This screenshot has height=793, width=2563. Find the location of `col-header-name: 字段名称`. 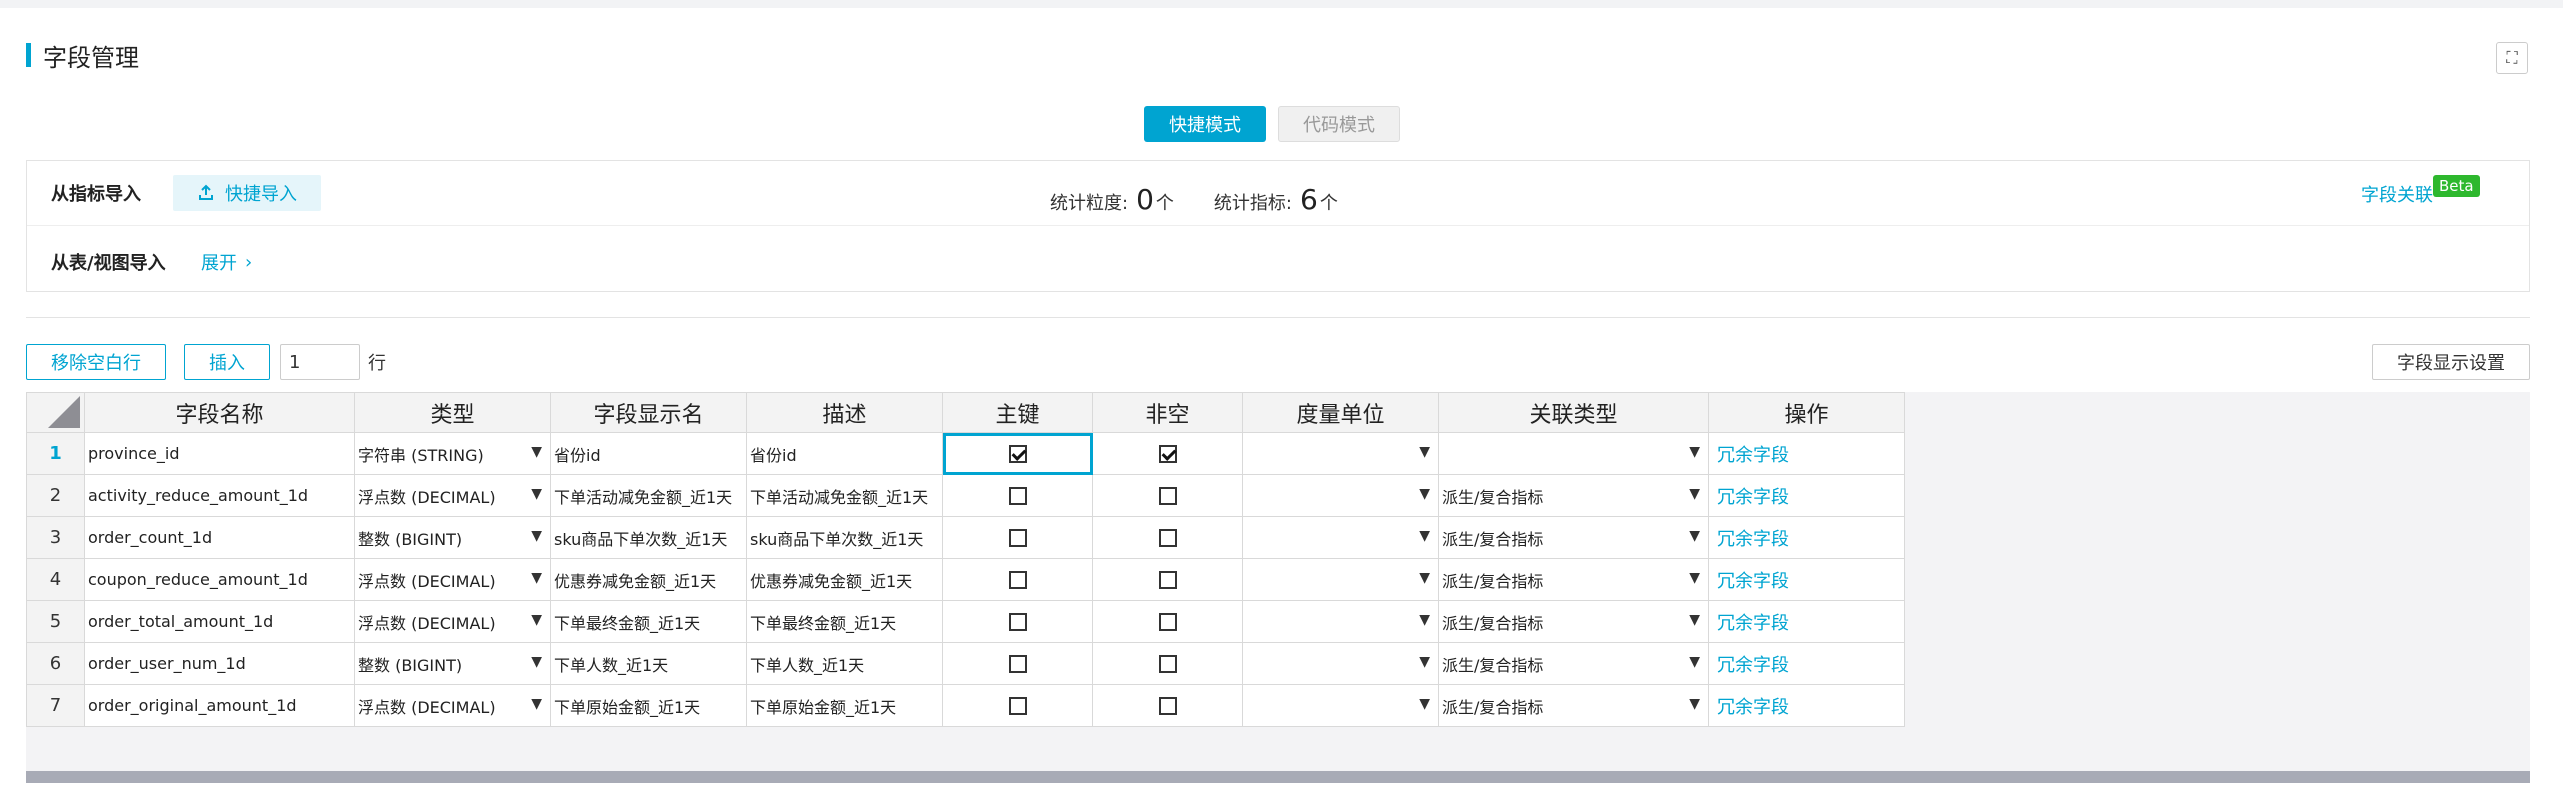

col-header-name: 字段名称 is located at coordinates (219, 412).